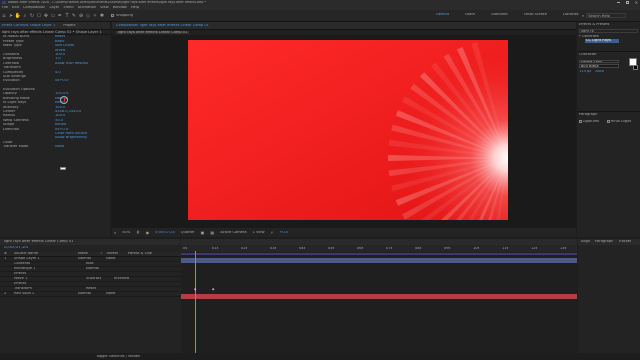 This screenshot has width=640, height=360. What do you see at coordinates (195, 289) in the screenshot?
I see `keyframe-icon: ◆` at bounding box center [195, 289].